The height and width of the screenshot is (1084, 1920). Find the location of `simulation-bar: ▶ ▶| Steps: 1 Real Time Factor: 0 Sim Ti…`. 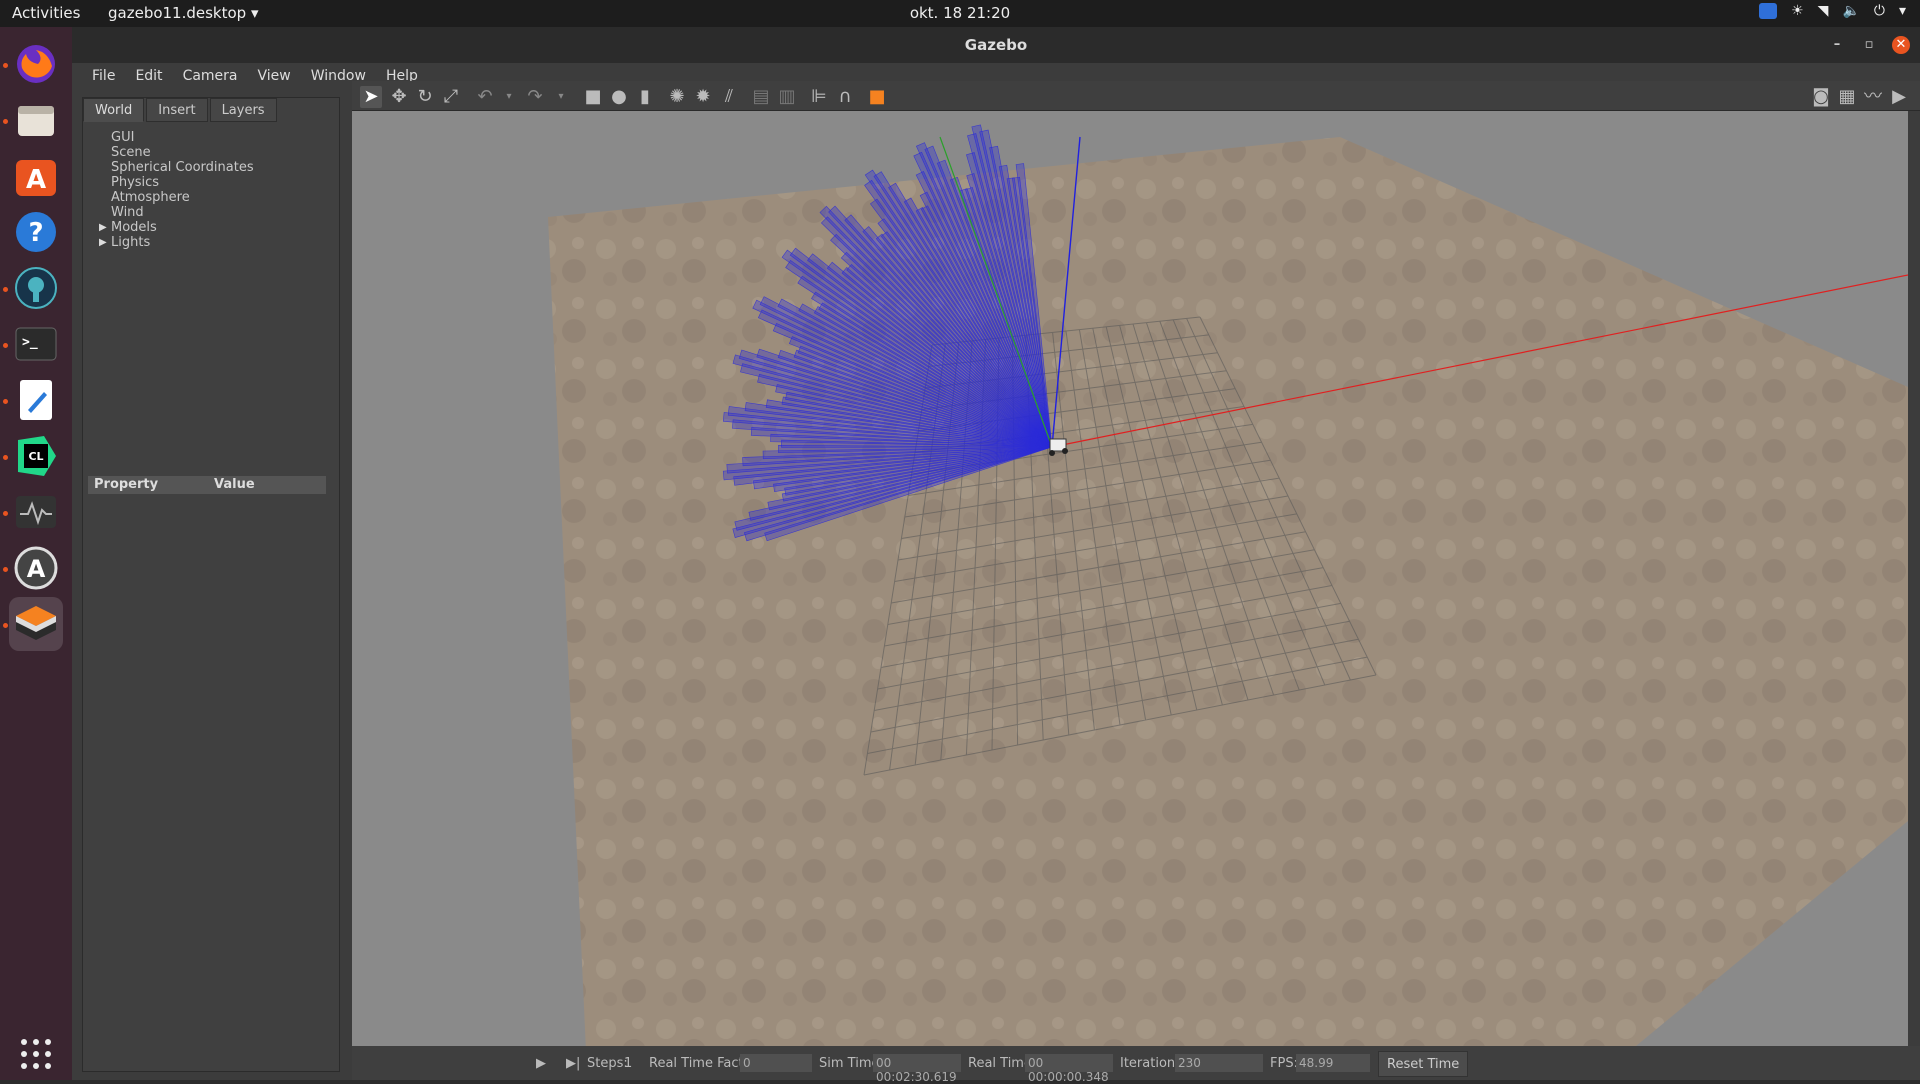

simulation-bar: ▶ ▶| Steps: 1 Real Time Factor: 0 Sim Ti… is located at coordinates (1136, 1065).